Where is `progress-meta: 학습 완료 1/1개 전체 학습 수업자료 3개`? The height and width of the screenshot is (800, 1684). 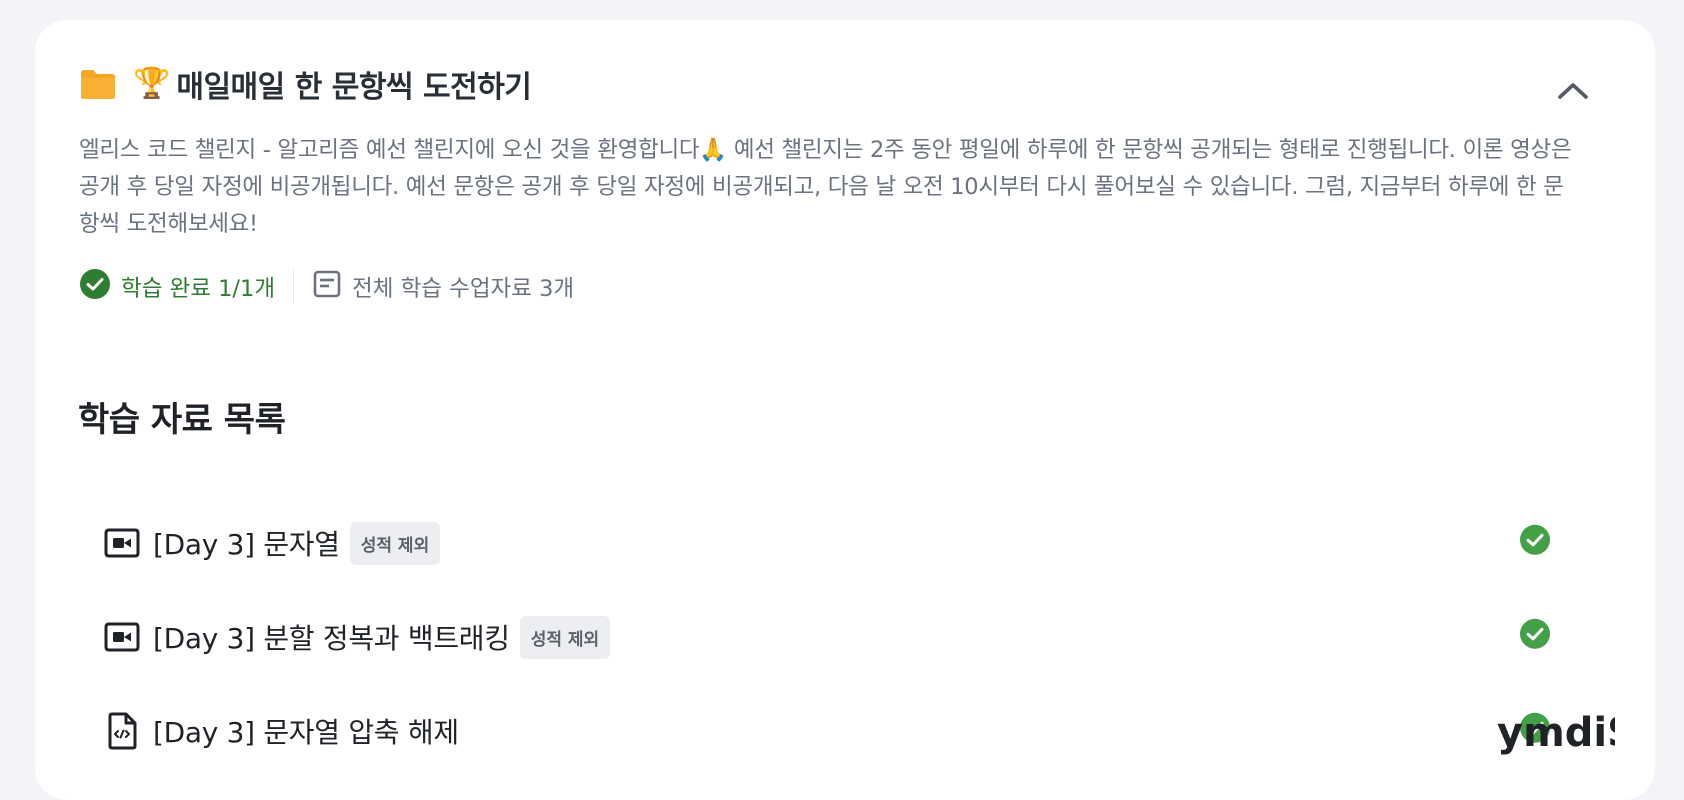 progress-meta: 학습 완료 1/1개 전체 학습 수업자료 3개 is located at coordinates (326, 287).